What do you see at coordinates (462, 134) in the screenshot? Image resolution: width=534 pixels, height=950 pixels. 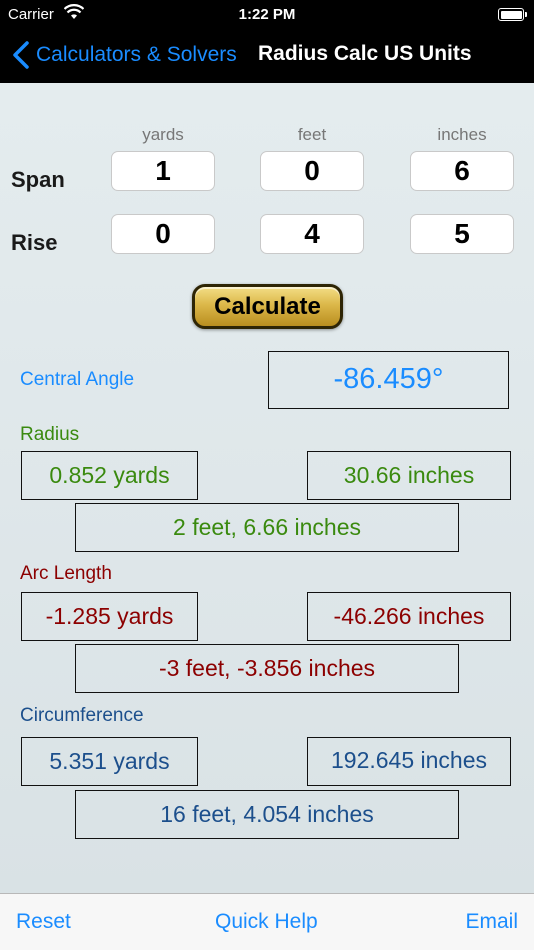 I see `inches-column-header: inches` at bounding box center [462, 134].